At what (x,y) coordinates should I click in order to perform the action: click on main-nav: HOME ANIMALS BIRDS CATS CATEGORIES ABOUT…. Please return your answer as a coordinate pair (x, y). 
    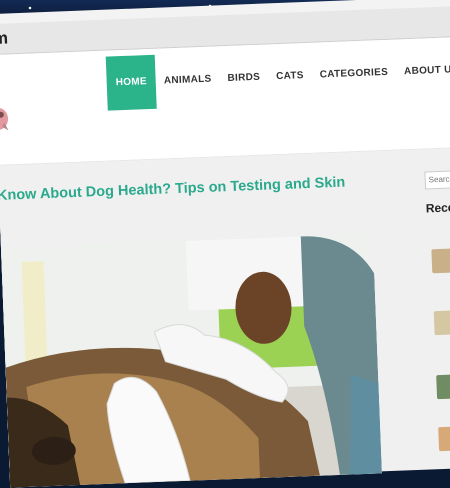
    Looking at the image, I should click on (277, 77).